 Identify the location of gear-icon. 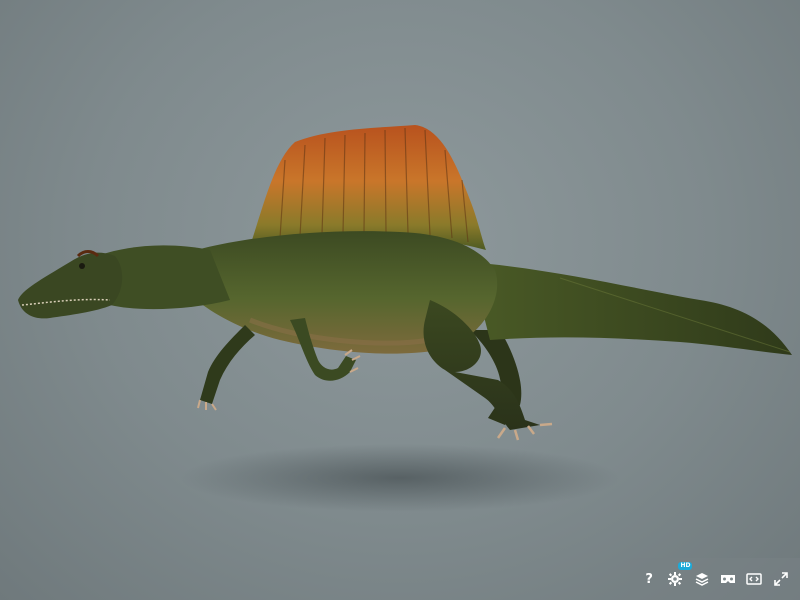
(675, 579).